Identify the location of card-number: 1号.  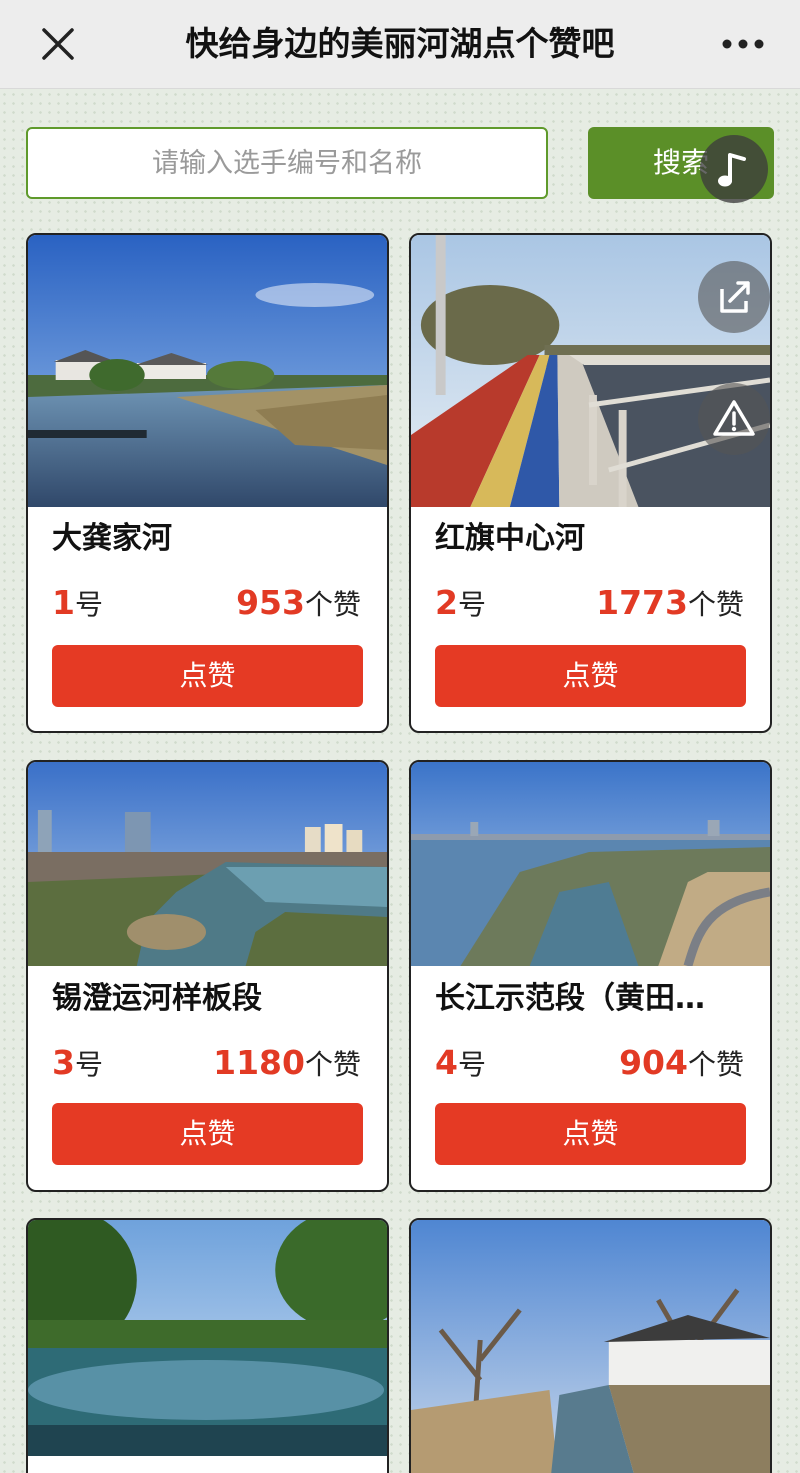
(77, 603).